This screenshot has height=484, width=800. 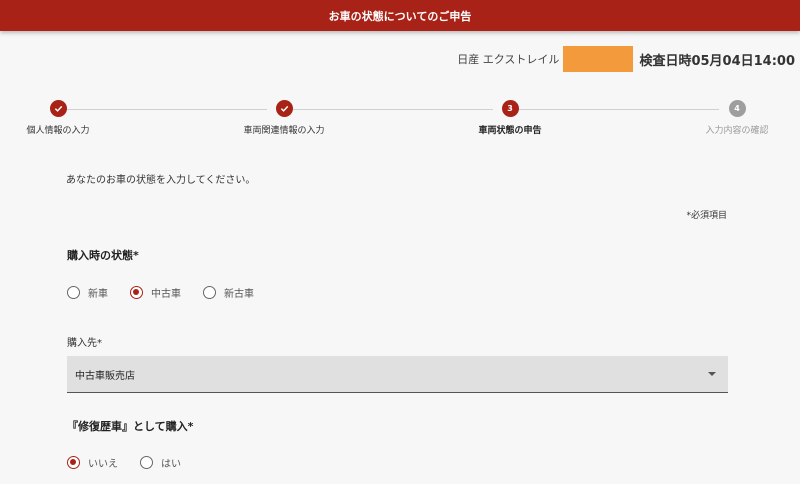 I want to click on radio-yes: はい, so click(x=160, y=462).